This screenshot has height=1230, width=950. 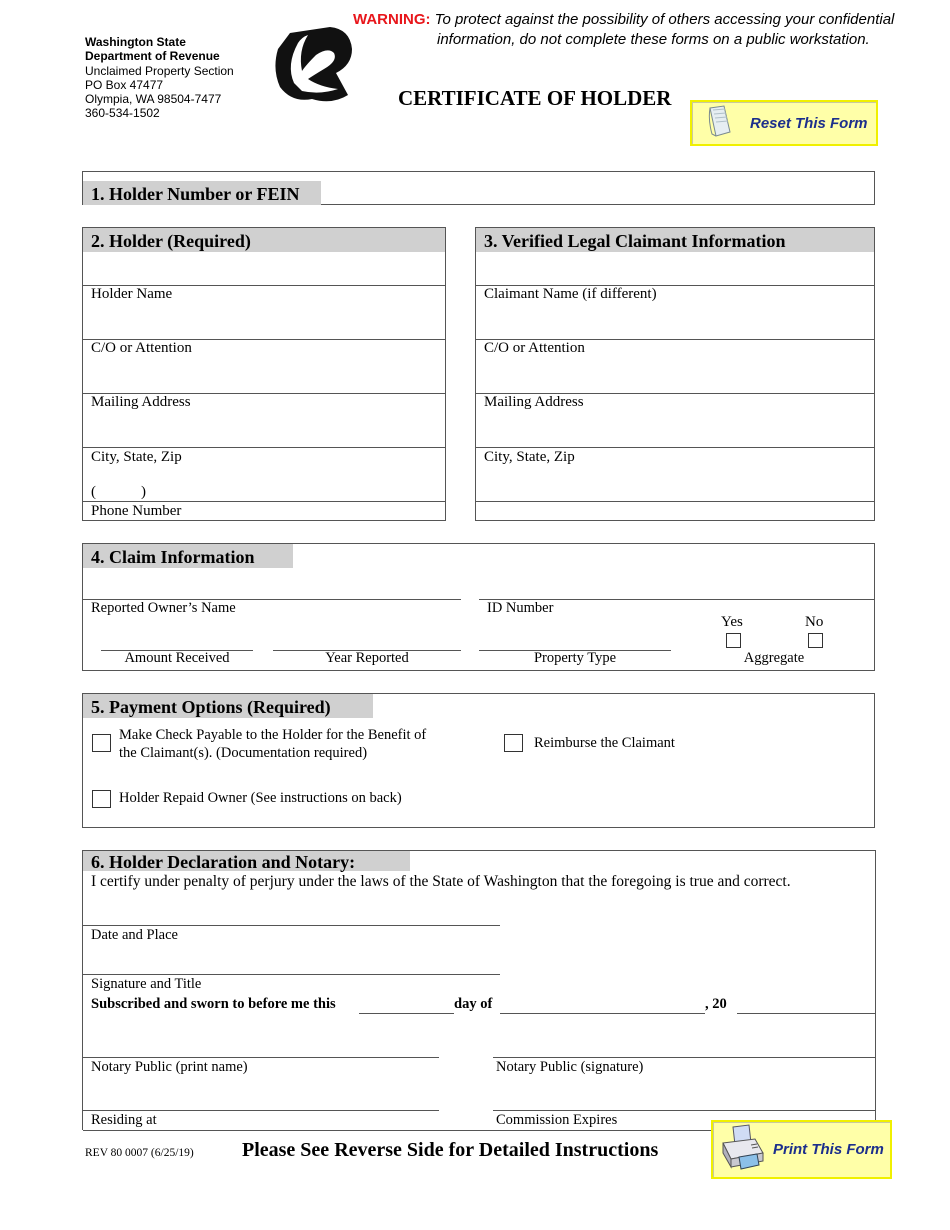 What do you see at coordinates (677, 485) in the screenshot?
I see `claimant-city-input` at bounding box center [677, 485].